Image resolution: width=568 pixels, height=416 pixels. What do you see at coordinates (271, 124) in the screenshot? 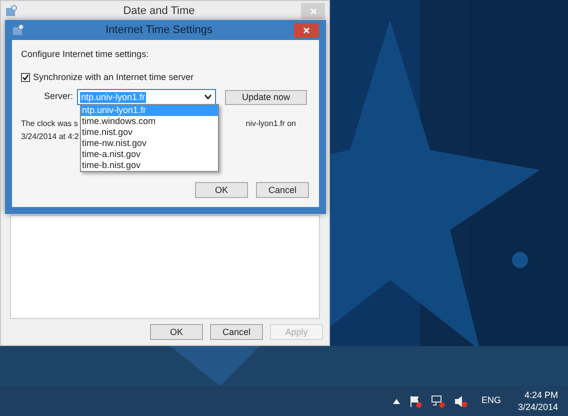
I see `status-text: niv-lyon1.fr on` at bounding box center [271, 124].